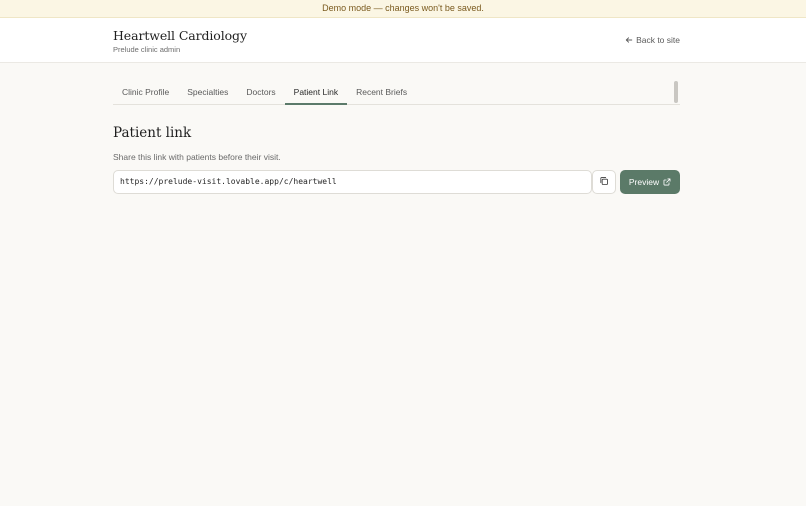 The width and height of the screenshot is (806, 506). I want to click on tab-recent-briefs: Recent Briefs, so click(381, 92).